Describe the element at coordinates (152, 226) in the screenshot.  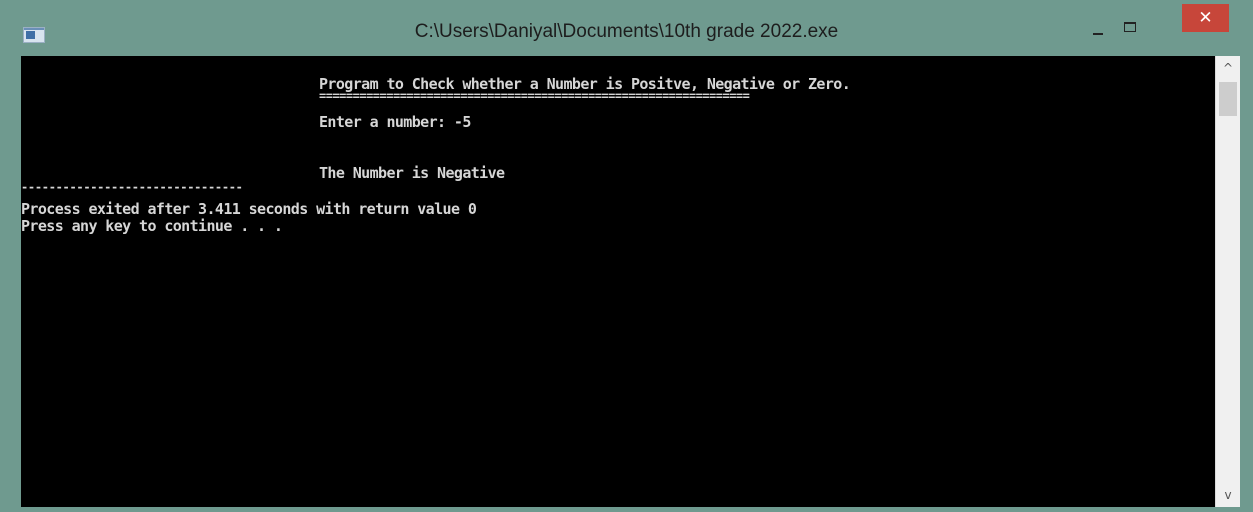
I see `continue-prompt: Press any key to continue . . .` at that location.